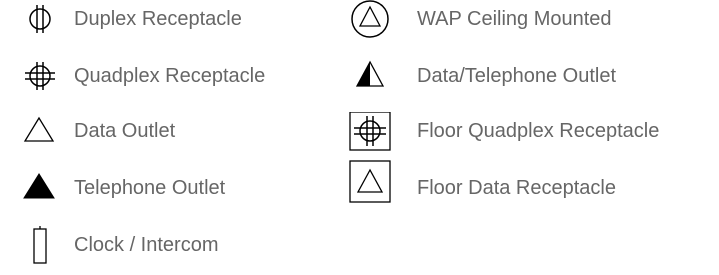  Describe the element at coordinates (158, 19) in the screenshot. I see `legend-label: Duplex Receptacle` at that location.